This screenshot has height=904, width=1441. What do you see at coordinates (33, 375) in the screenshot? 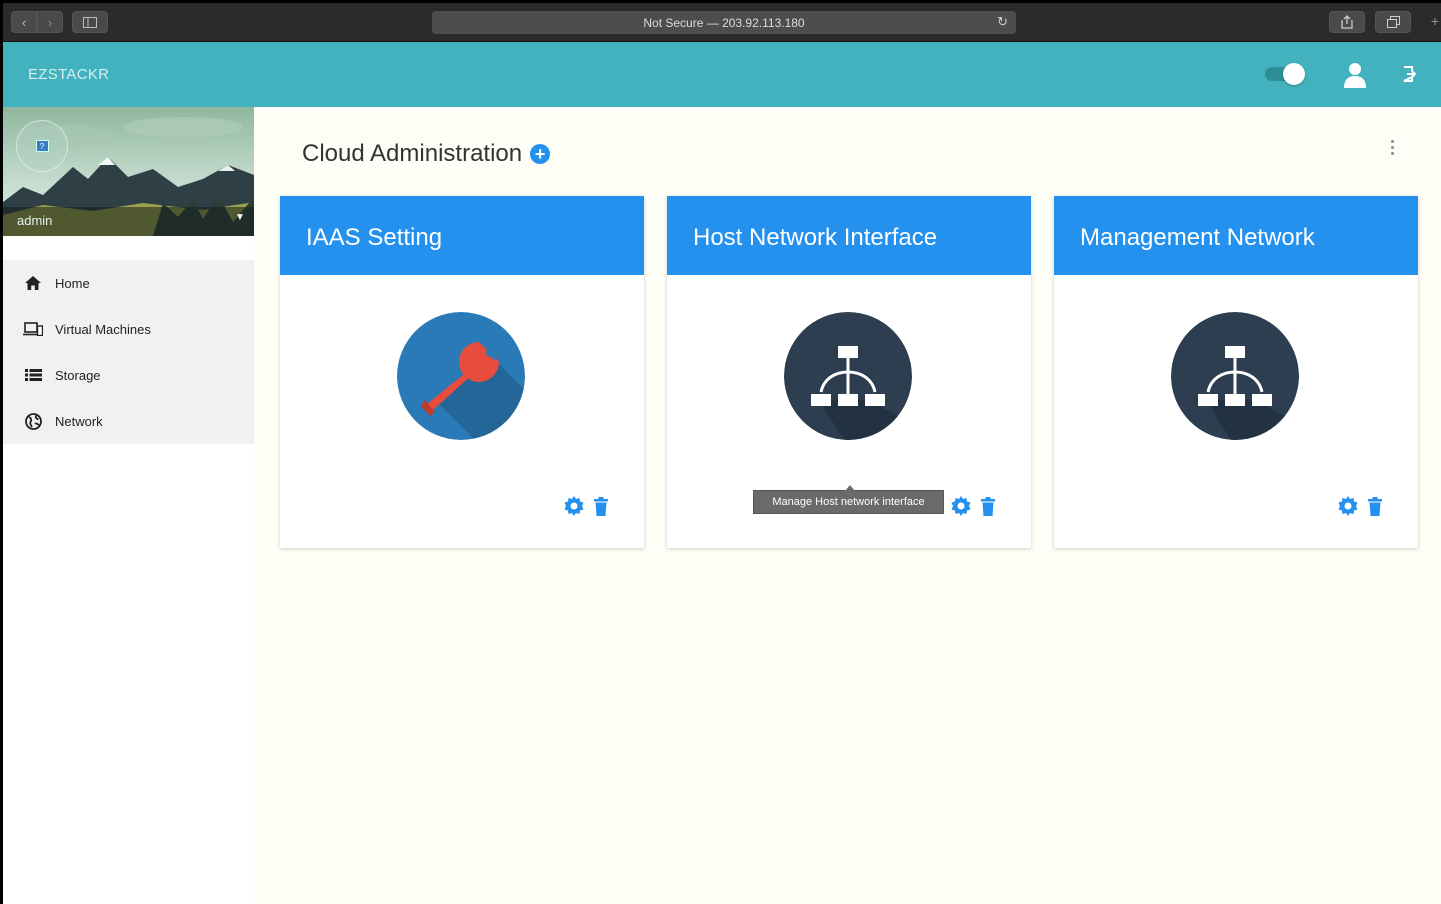
I see `list-icon` at bounding box center [33, 375].